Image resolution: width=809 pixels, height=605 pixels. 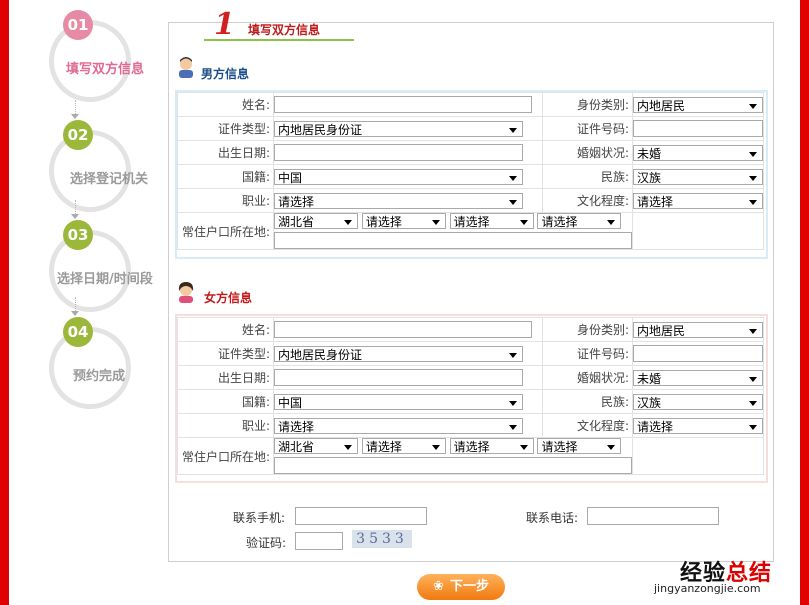 I want to click on female-city-select: 请选择, so click(x=403, y=446).